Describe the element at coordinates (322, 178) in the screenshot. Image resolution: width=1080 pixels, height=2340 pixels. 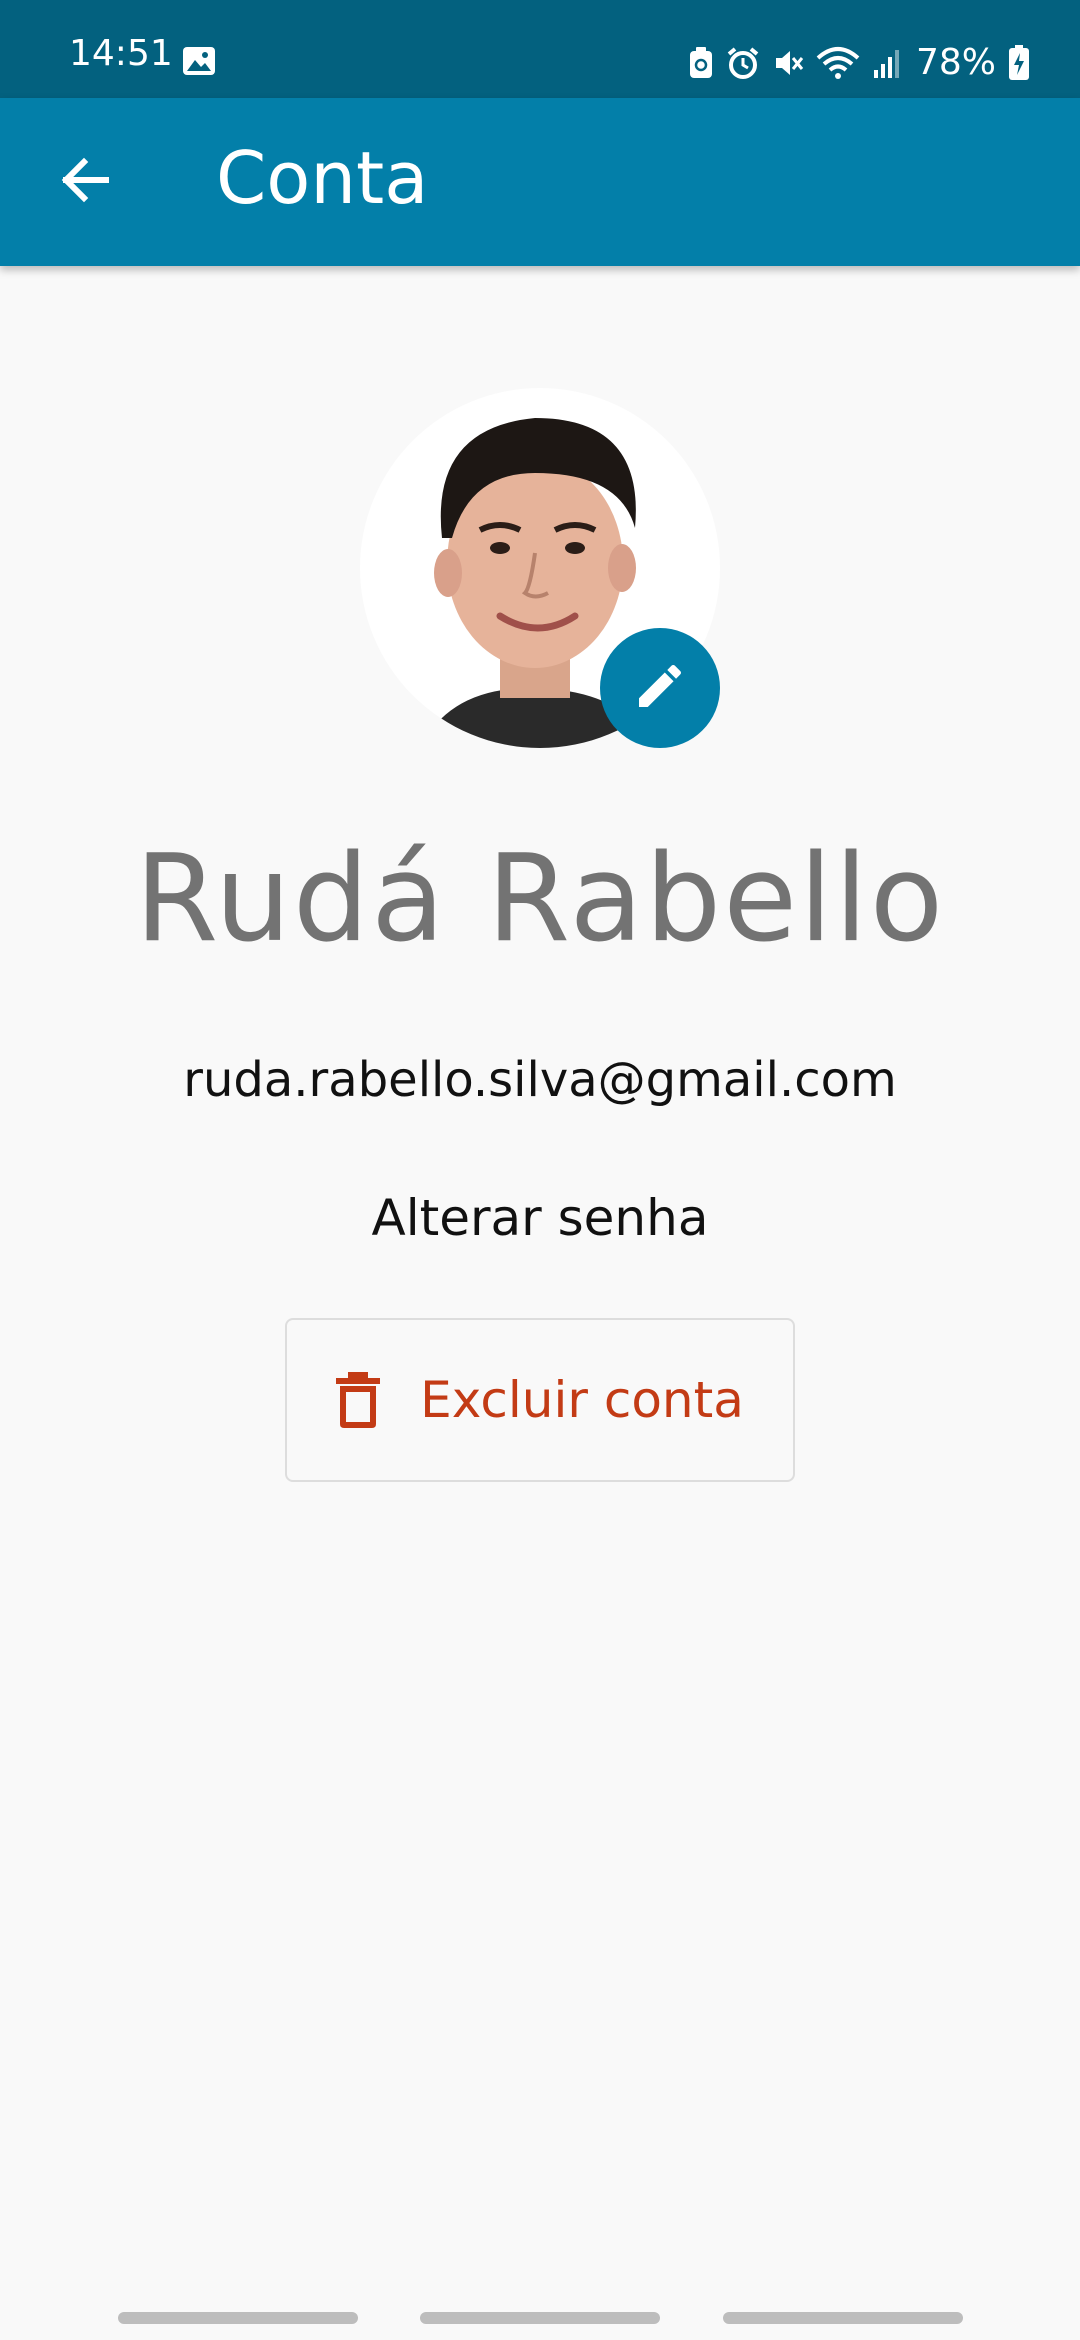
I see `page-title: Conta` at that location.